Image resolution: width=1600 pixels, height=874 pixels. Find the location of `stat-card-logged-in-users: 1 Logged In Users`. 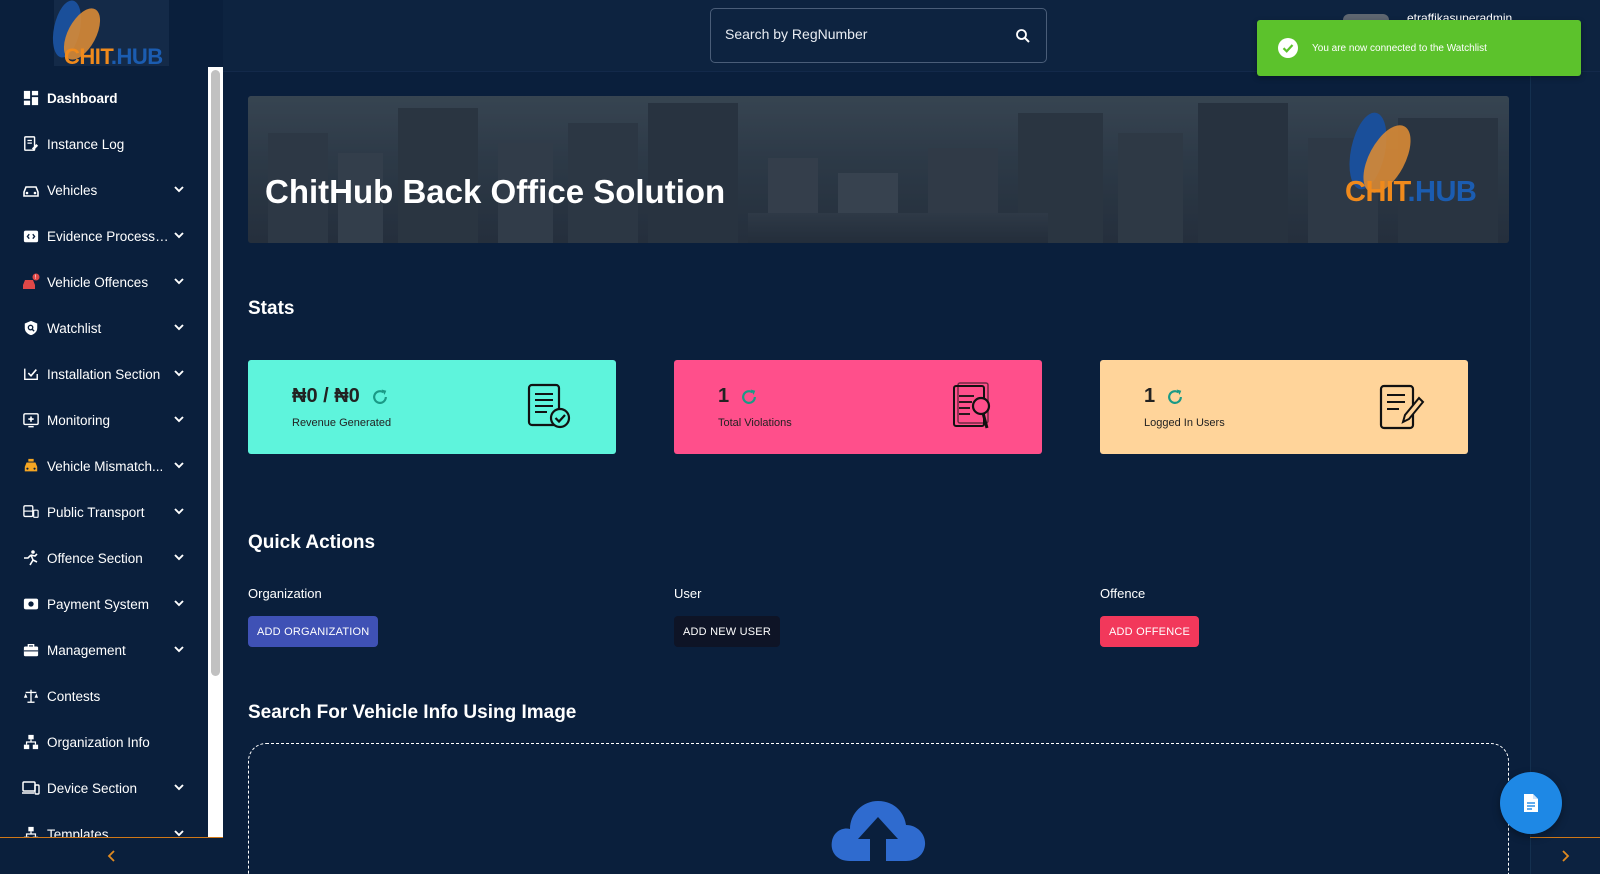

stat-card-logged-in-users: 1 Logged In Users is located at coordinates (1284, 407).